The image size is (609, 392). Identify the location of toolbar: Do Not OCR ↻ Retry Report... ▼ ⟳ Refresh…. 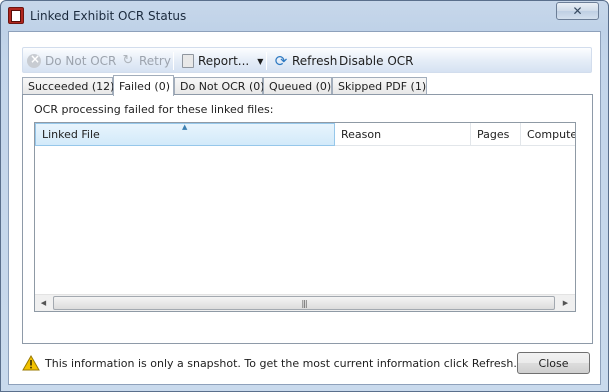
(307, 60).